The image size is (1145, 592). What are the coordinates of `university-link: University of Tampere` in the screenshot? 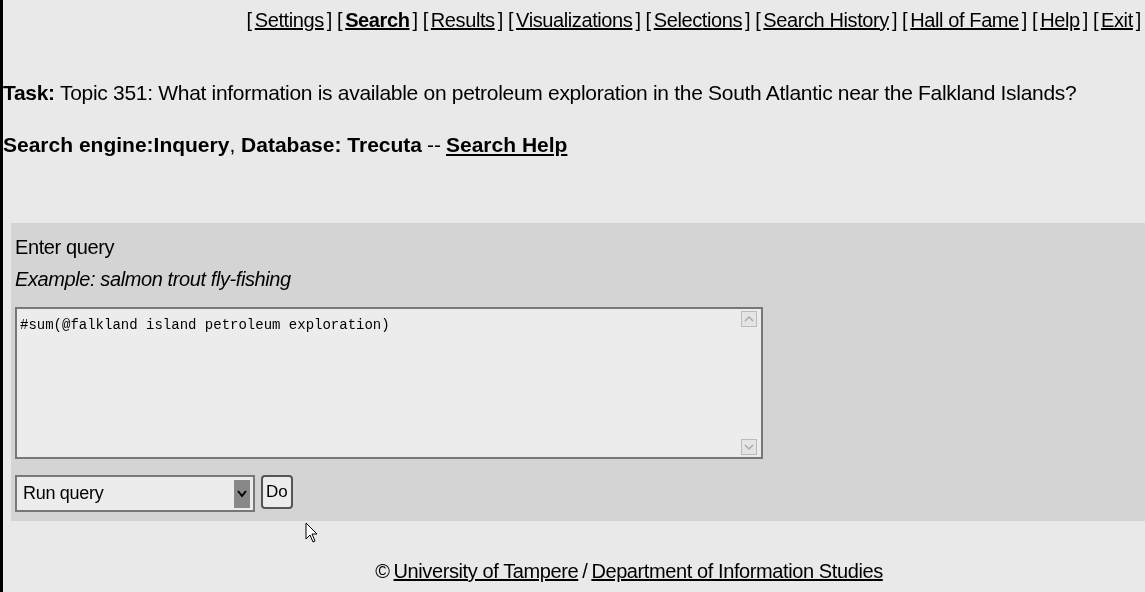 It's located at (486, 571).